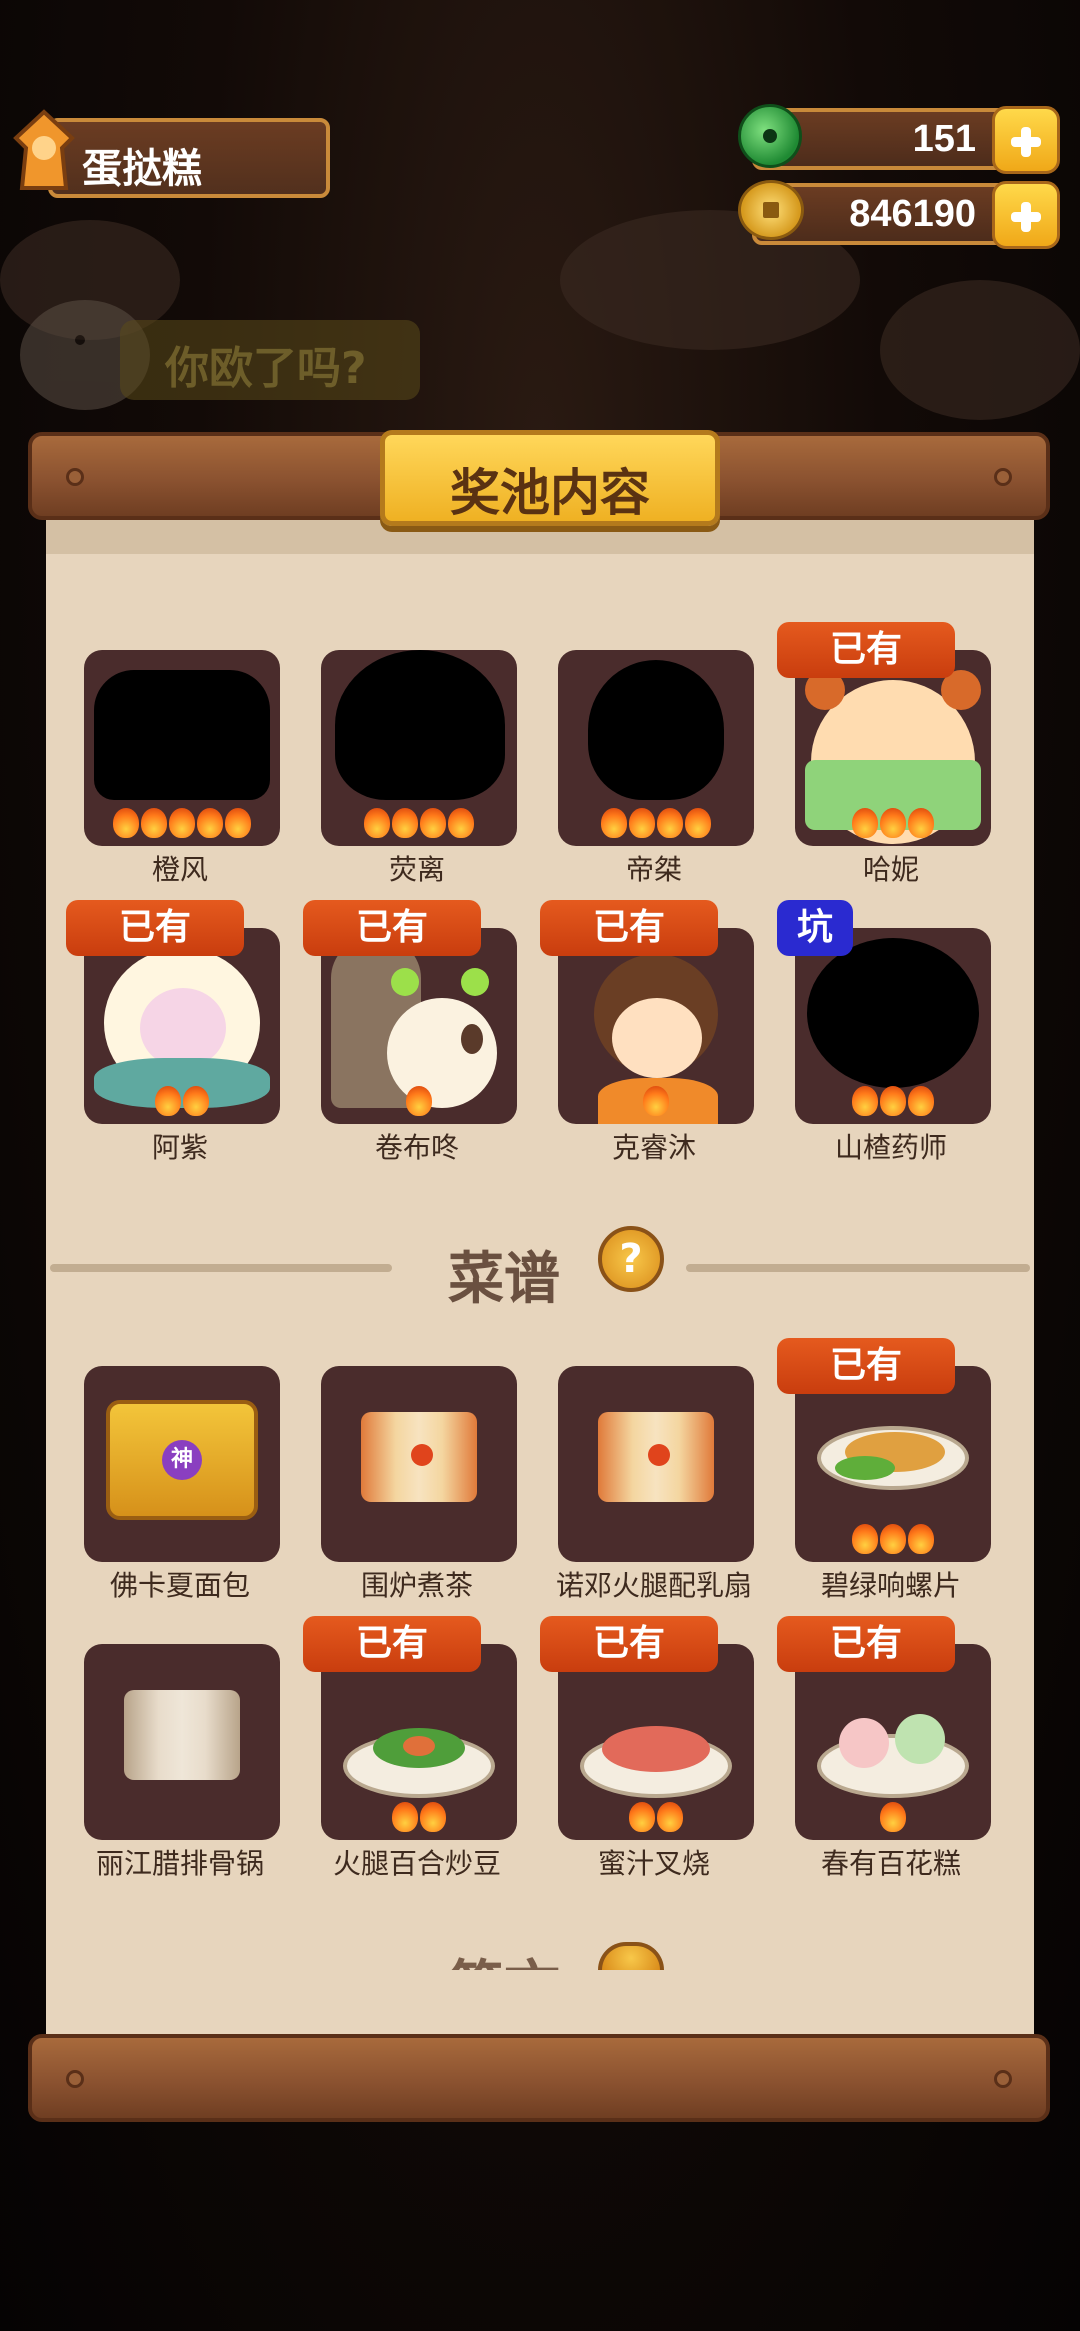 The height and width of the screenshot is (2331, 1080). I want to click on ghost-eye, so click(472, 1039).